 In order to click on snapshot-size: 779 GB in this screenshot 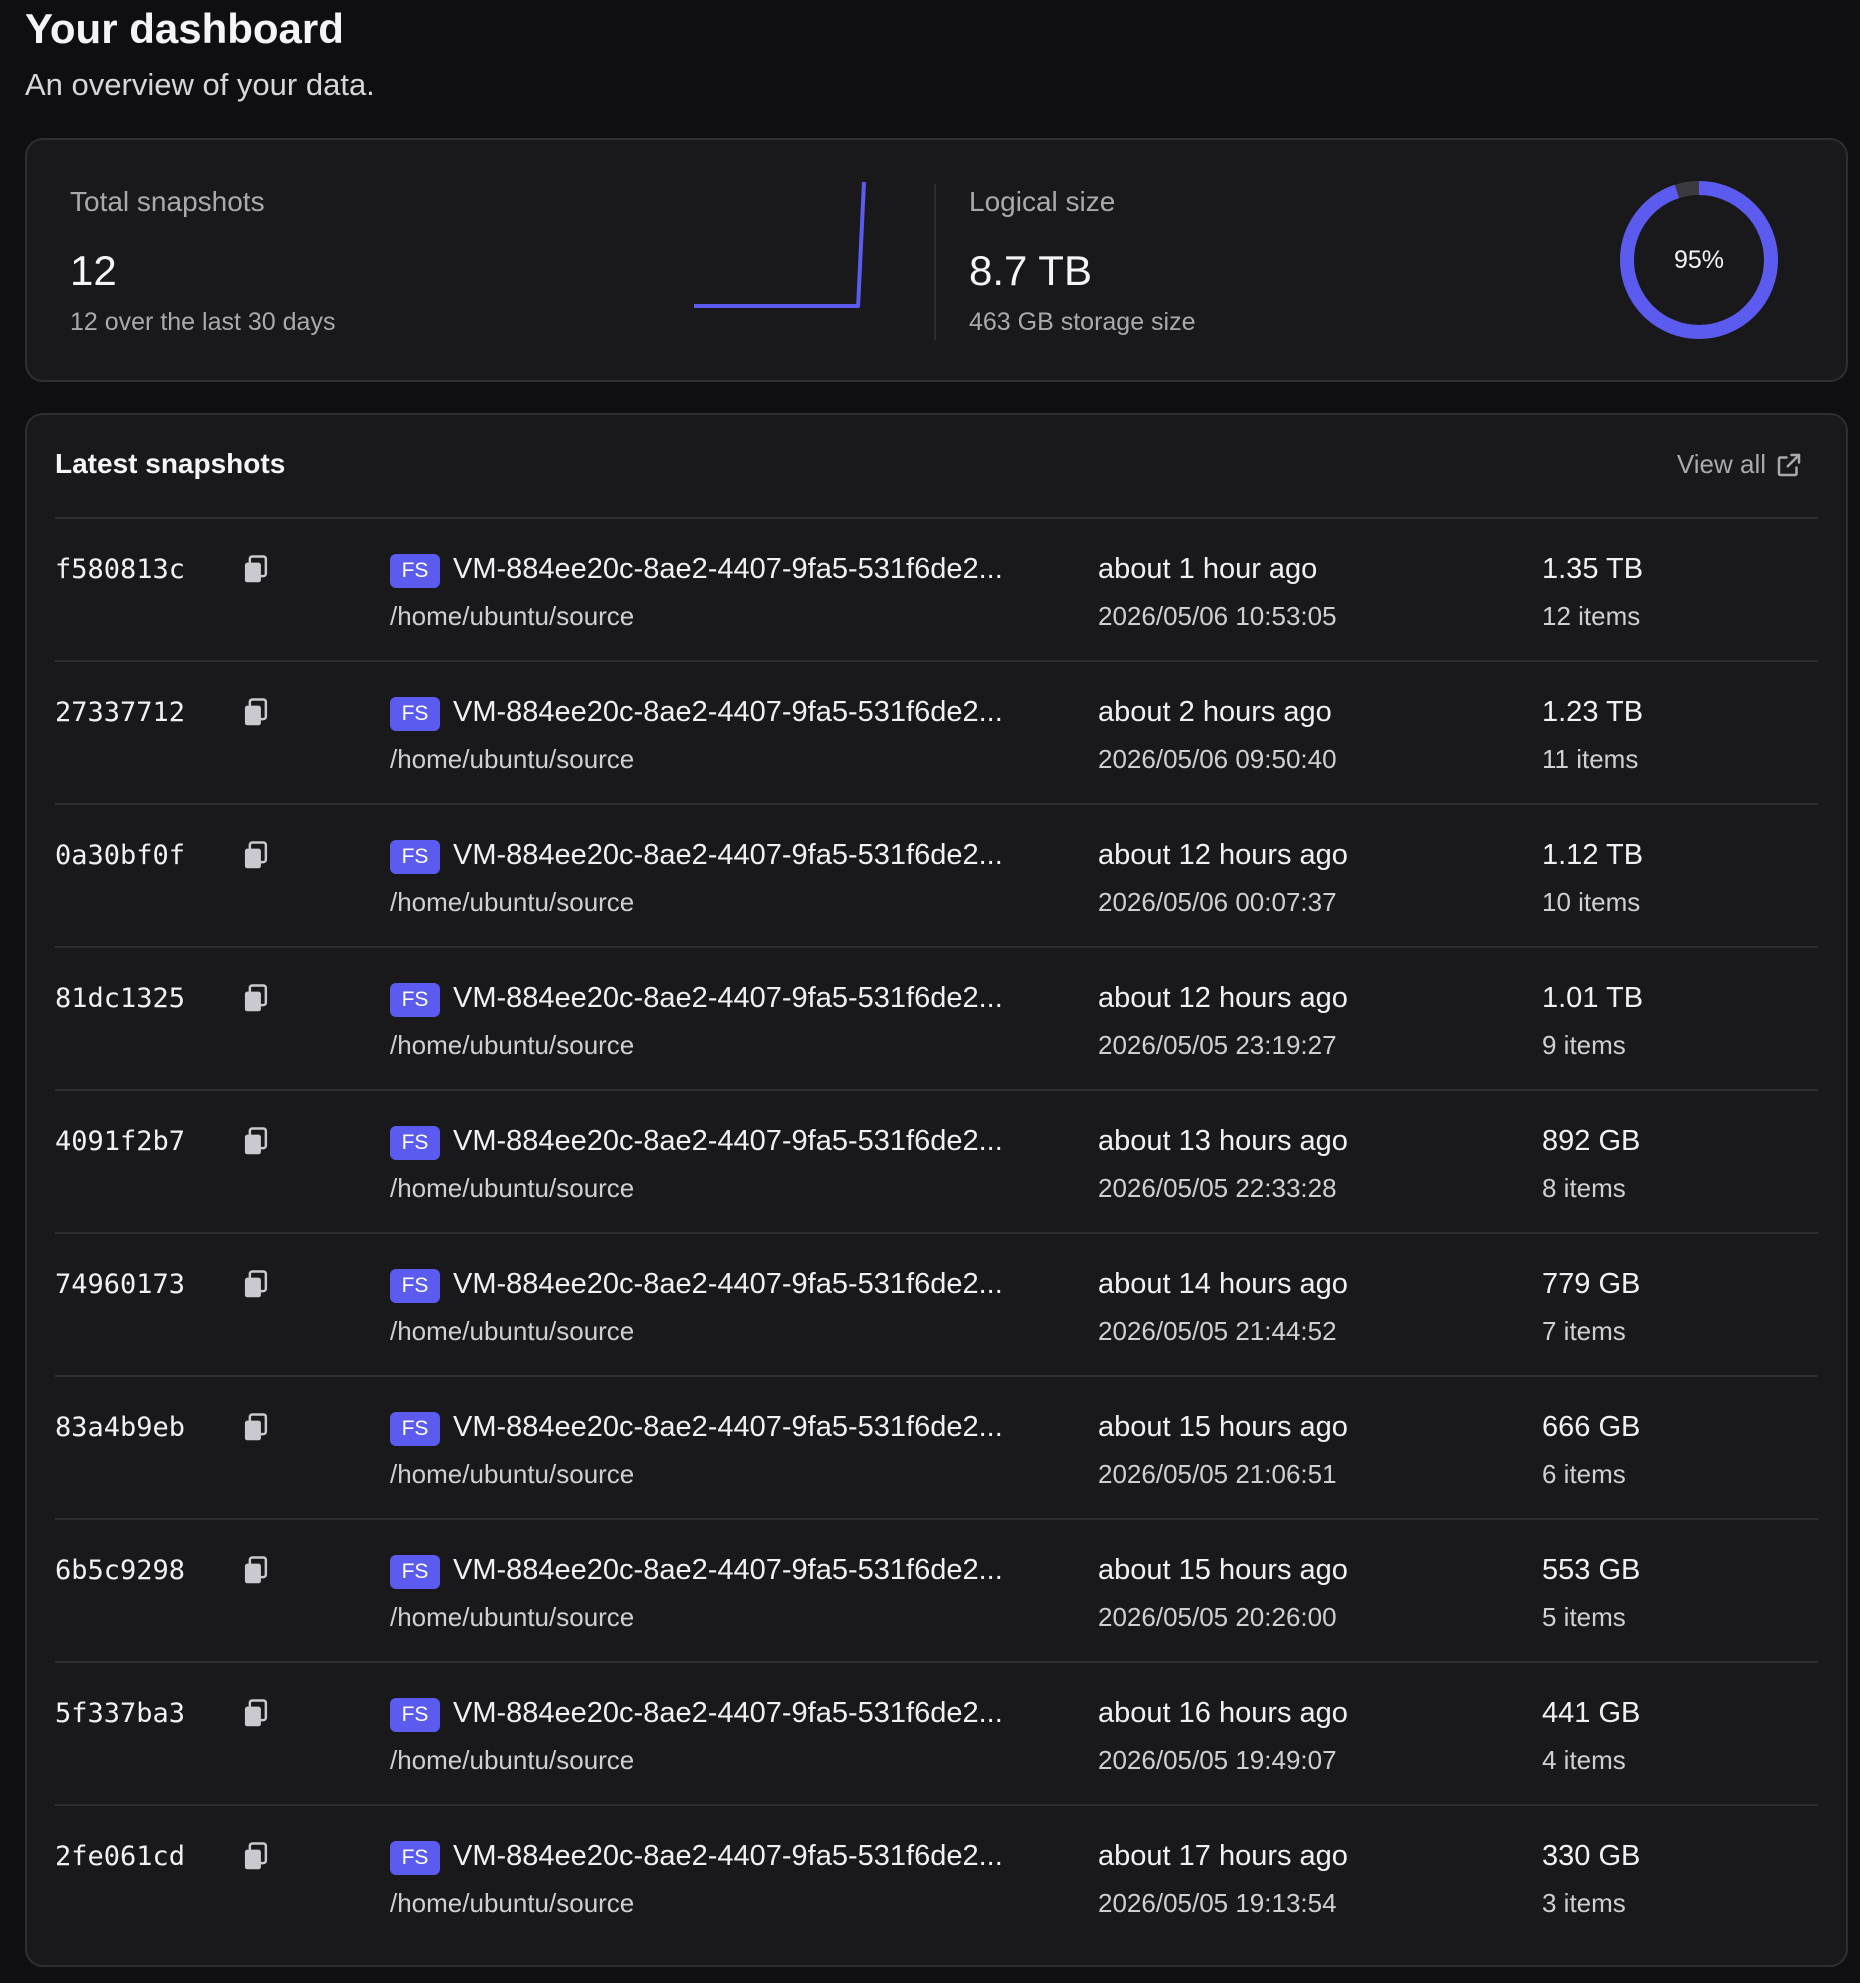, I will do `click(1591, 1284)`.